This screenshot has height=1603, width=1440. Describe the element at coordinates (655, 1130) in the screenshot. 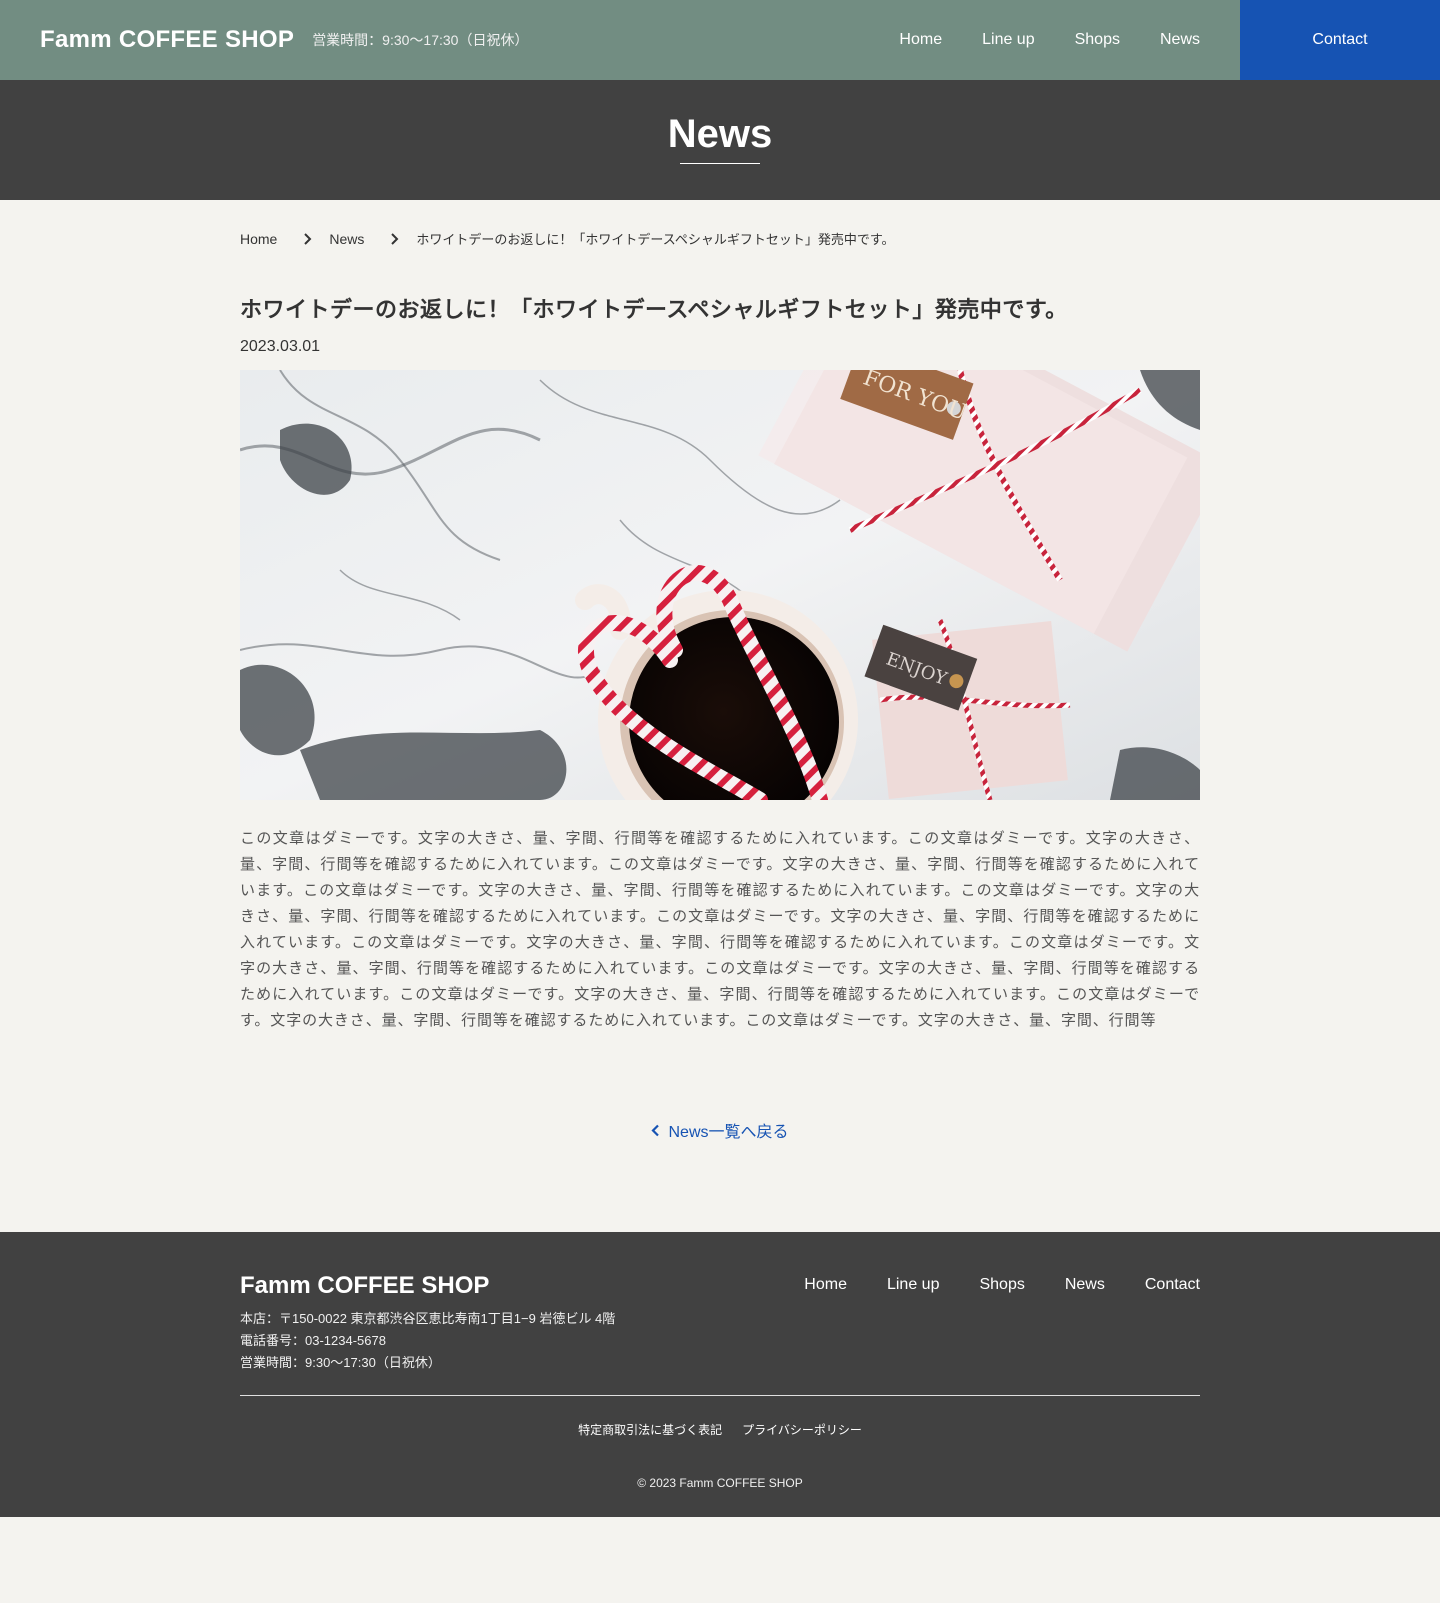

I see `chevron-left-icon` at that location.